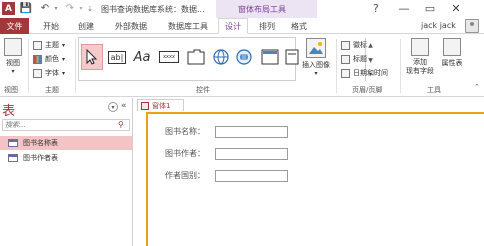 The width and height of the screenshot is (484, 246). What do you see at coordinates (52, 59) in the screenshot?
I see `colors-label: 颜色` at bounding box center [52, 59].